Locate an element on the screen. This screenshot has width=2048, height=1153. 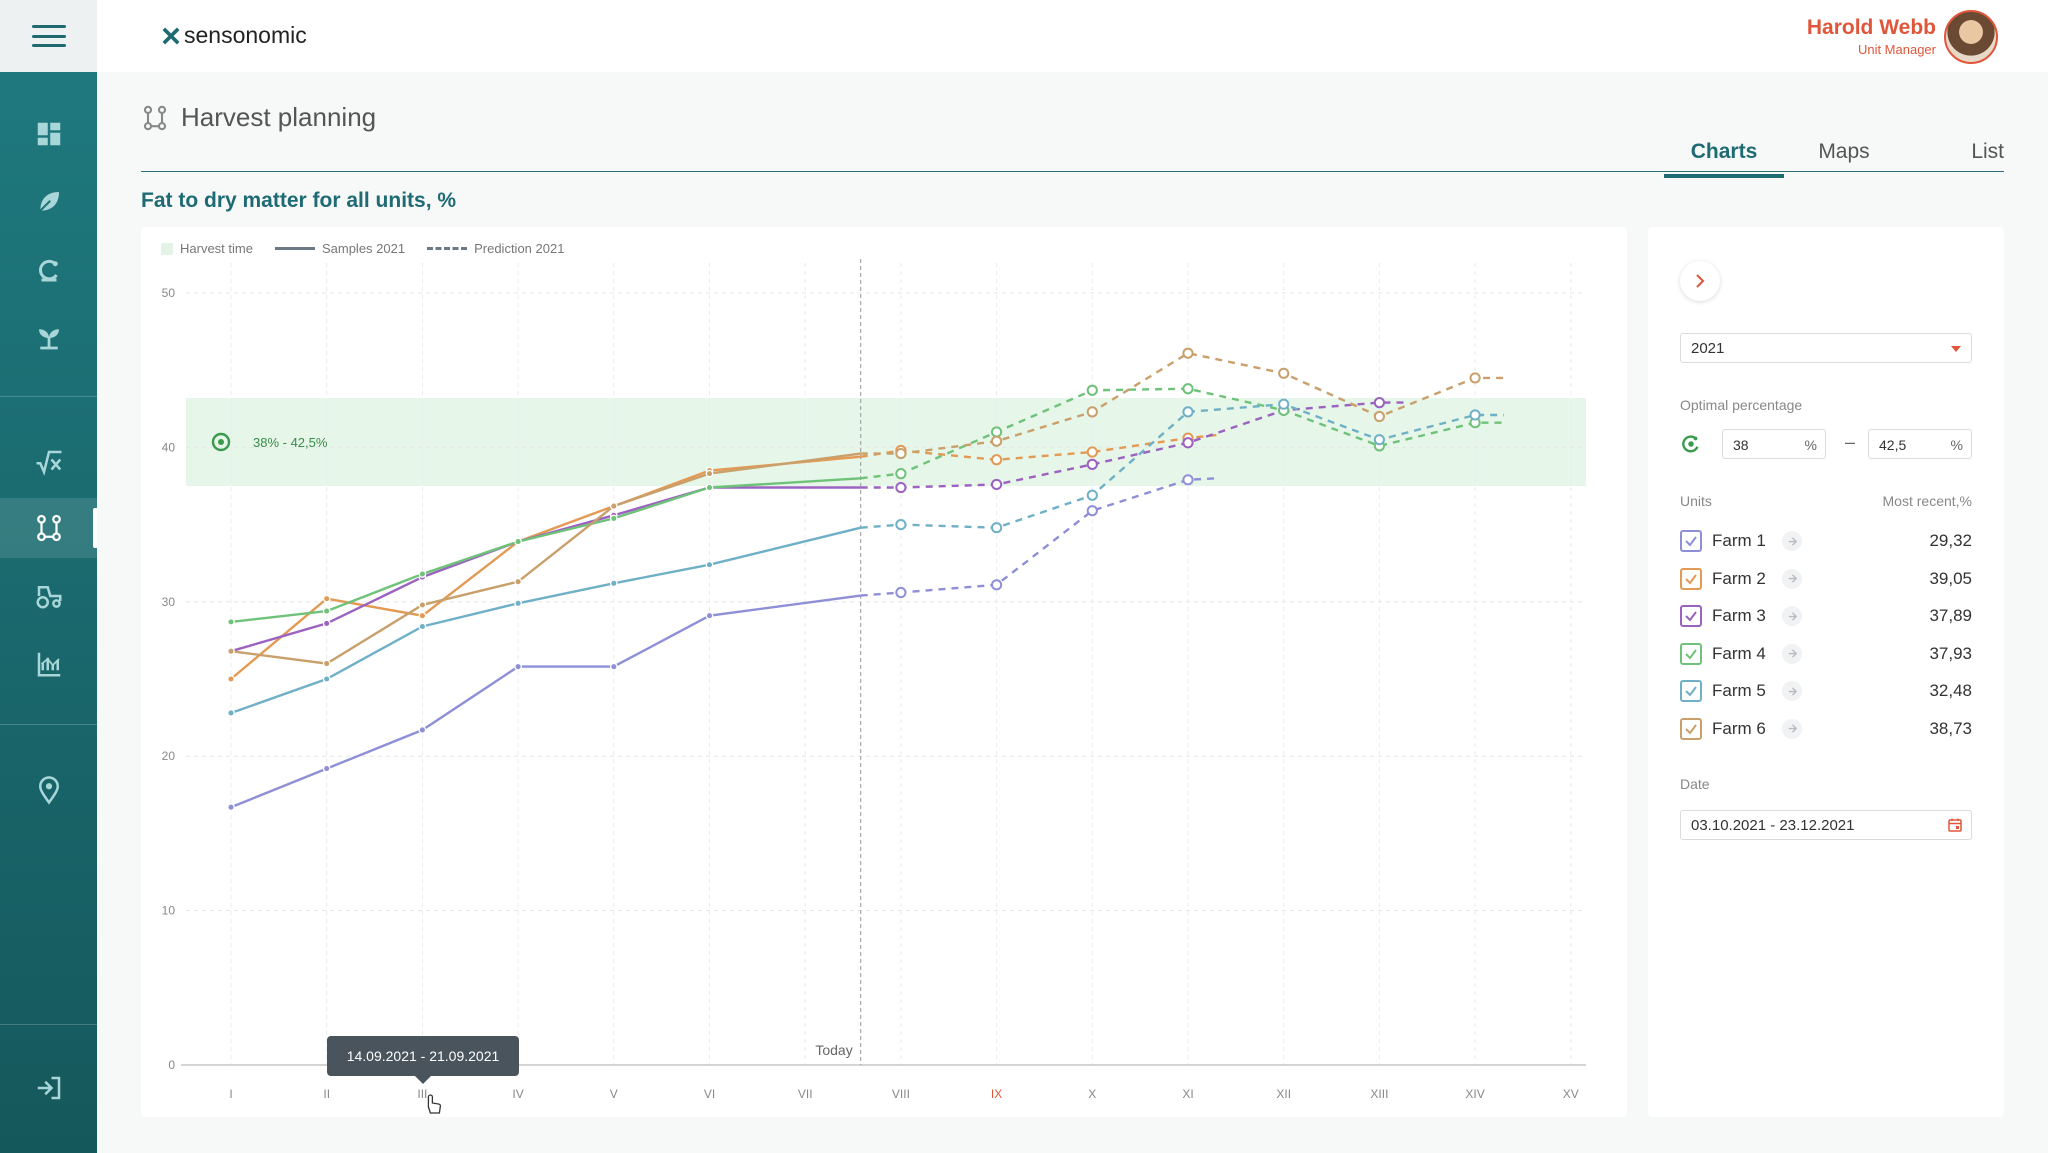
menu-icon is located at coordinates (48, 36).